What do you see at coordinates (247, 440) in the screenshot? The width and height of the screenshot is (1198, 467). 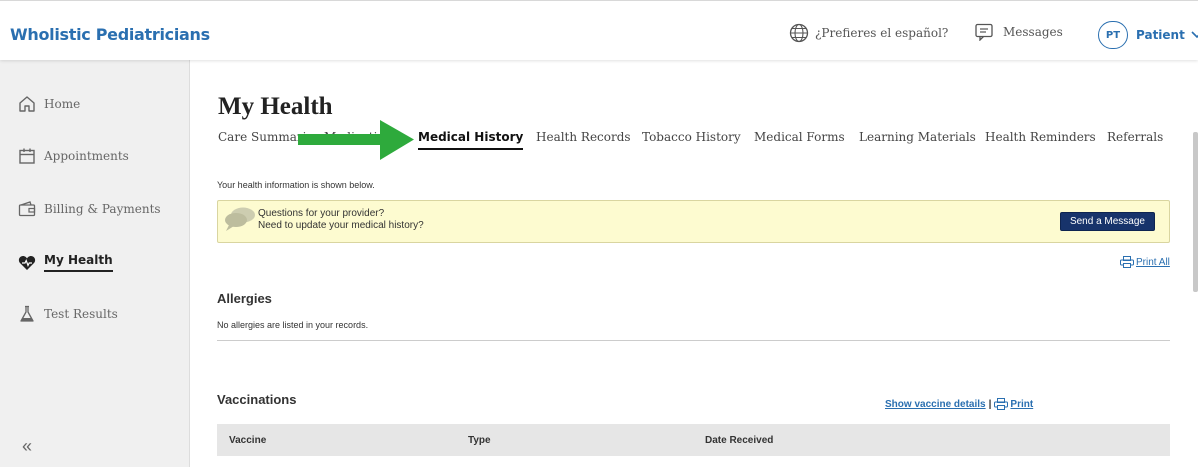 I see `column-header-vaccine: Vaccine` at bounding box center [247, 440].